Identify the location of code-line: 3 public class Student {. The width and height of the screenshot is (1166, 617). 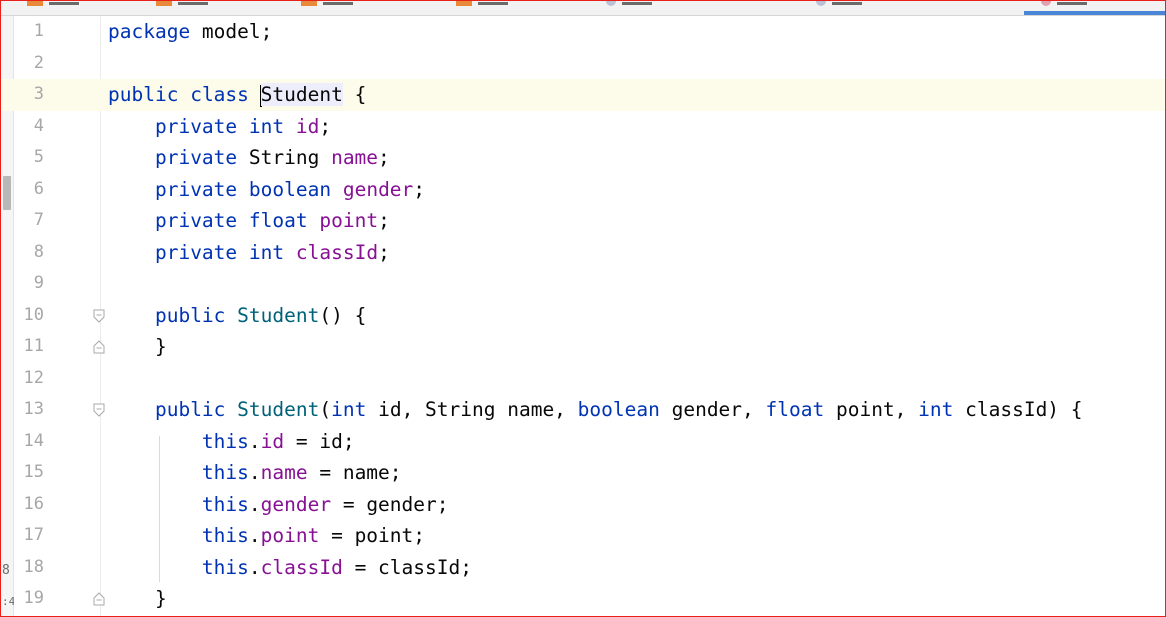
(583, 95).